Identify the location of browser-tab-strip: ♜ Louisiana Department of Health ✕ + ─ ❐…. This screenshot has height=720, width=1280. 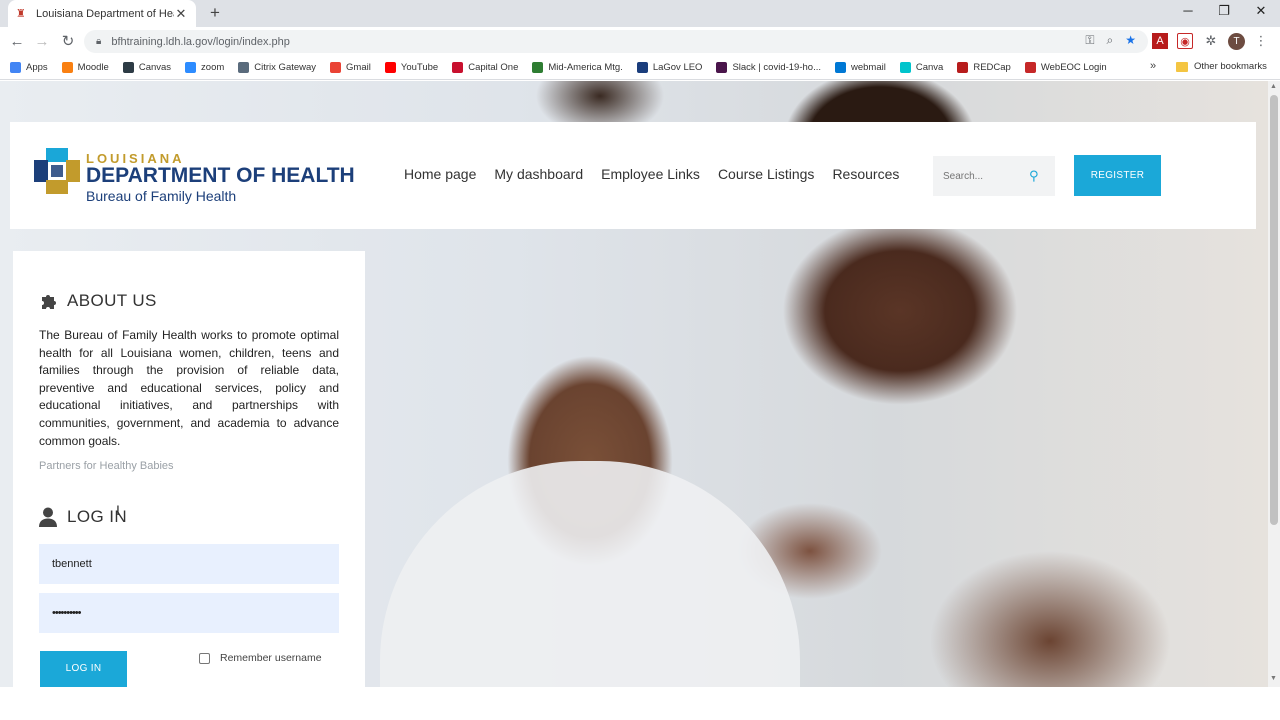
(640, 13).